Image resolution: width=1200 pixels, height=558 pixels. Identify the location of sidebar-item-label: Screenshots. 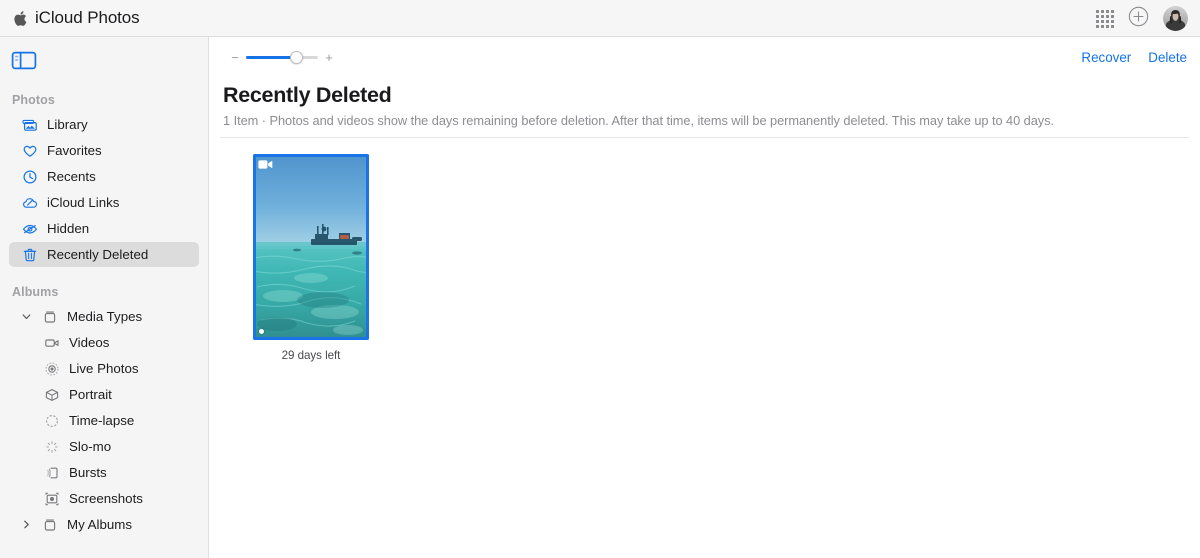
(106, 498).